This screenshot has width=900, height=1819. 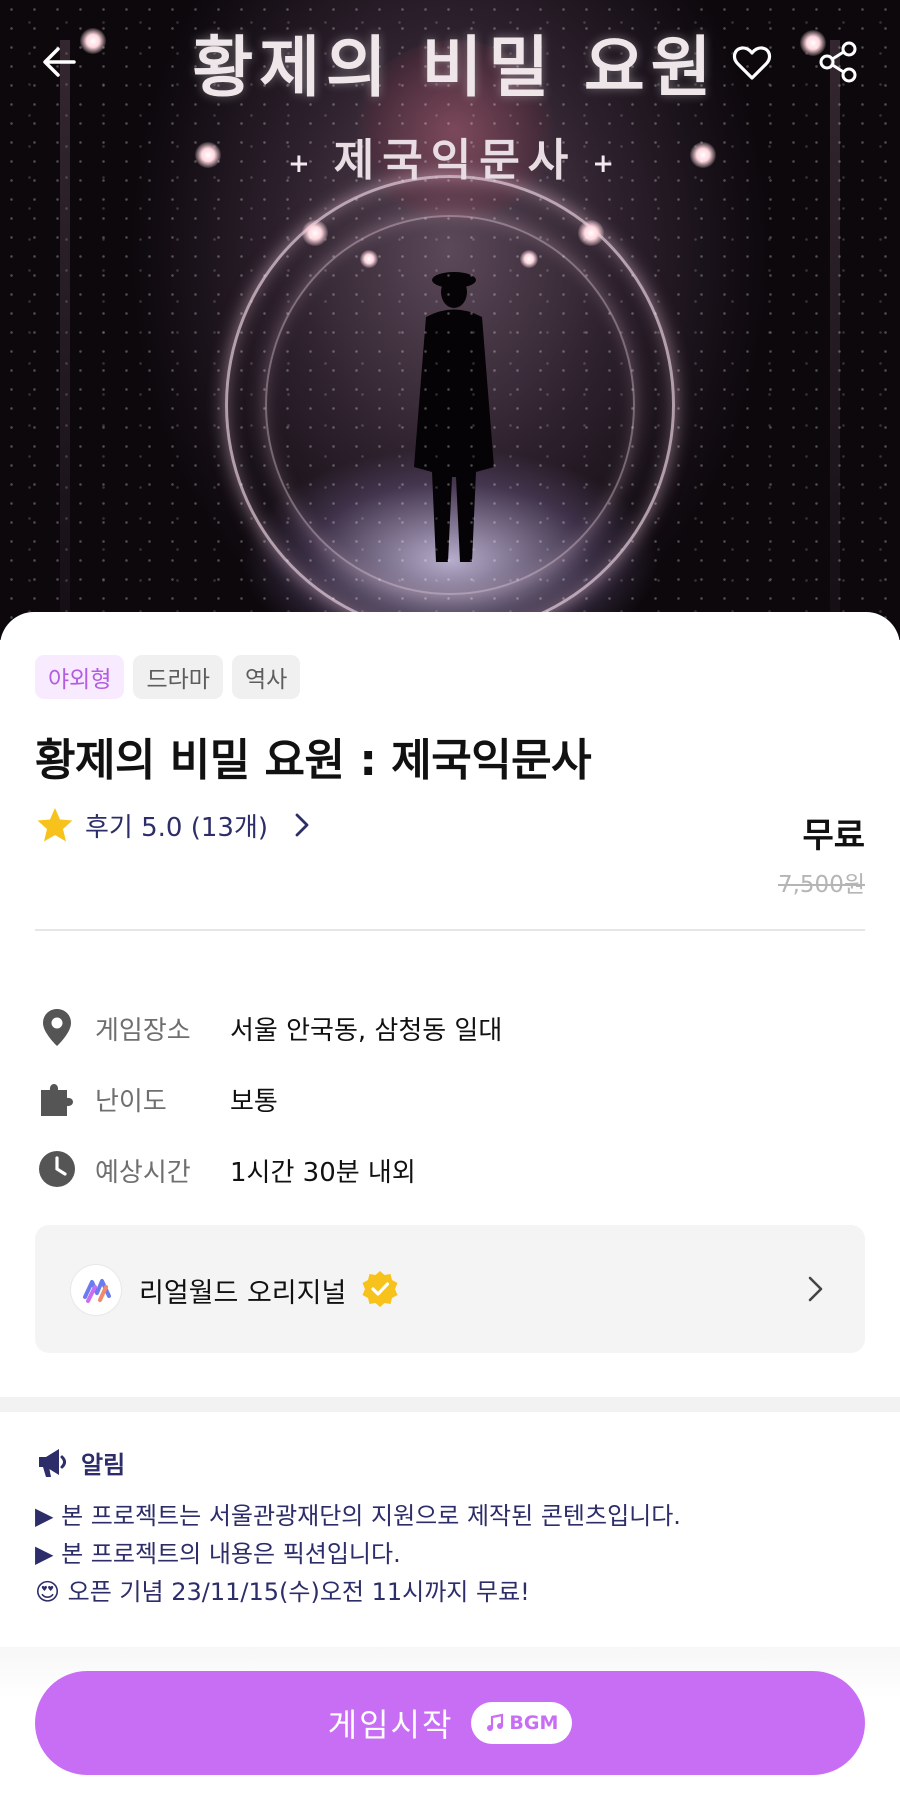 What do you see at coordinates (455, 160) in the screenshot?
I see `hero-subtitle-text: 제국익문사` at bounding box center [455, 160].